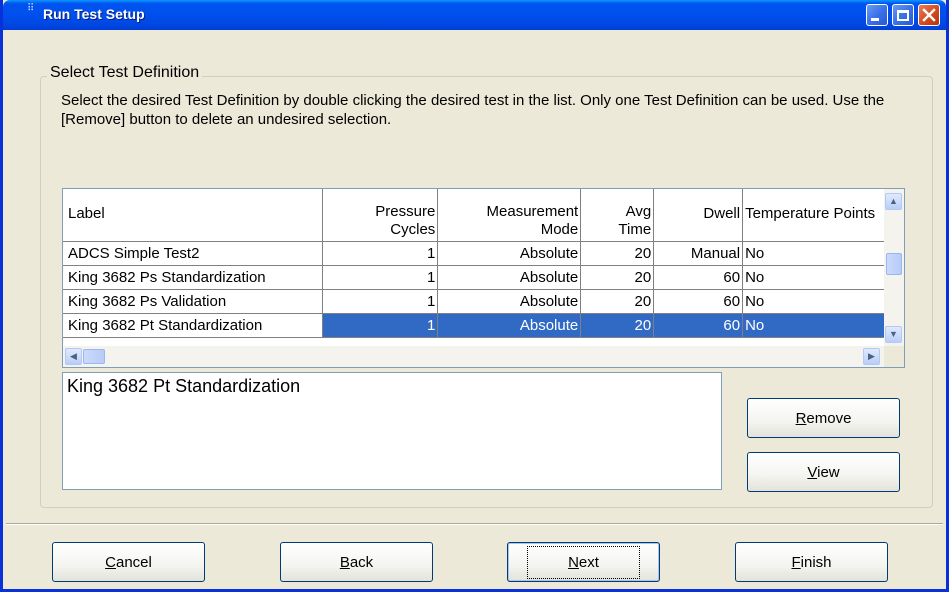 The image size is (949, 592). I want to click on column-header-dwell: Dwell, so click(698, 215).